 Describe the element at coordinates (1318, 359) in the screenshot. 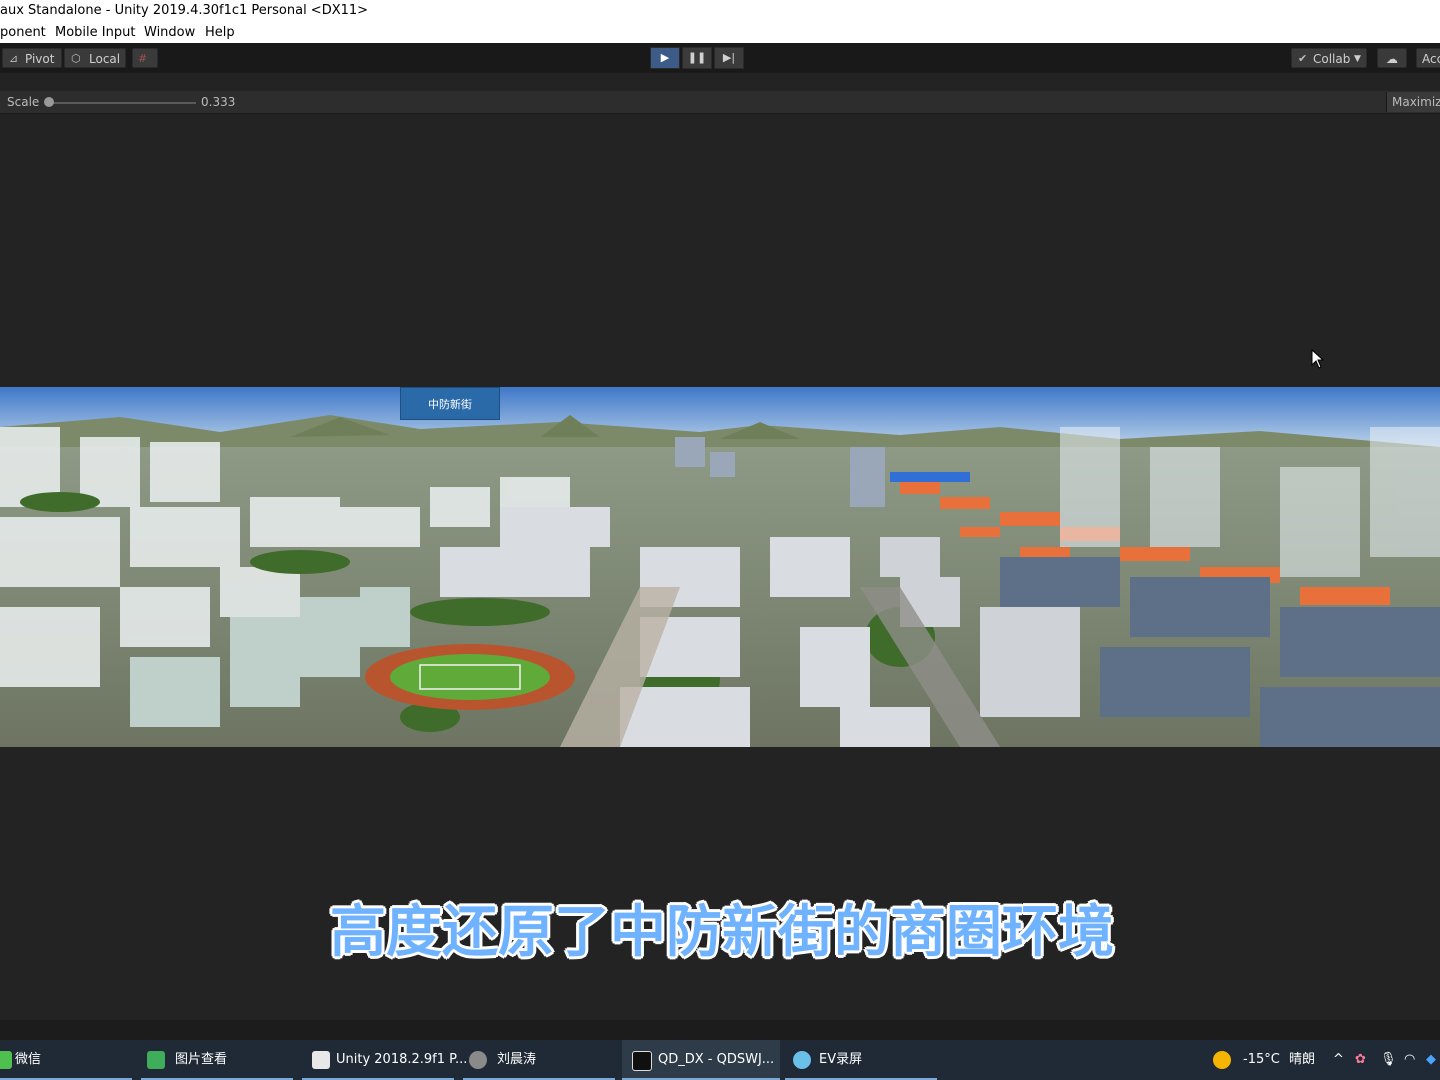

I see `mouse-cursor-icon` at that location.